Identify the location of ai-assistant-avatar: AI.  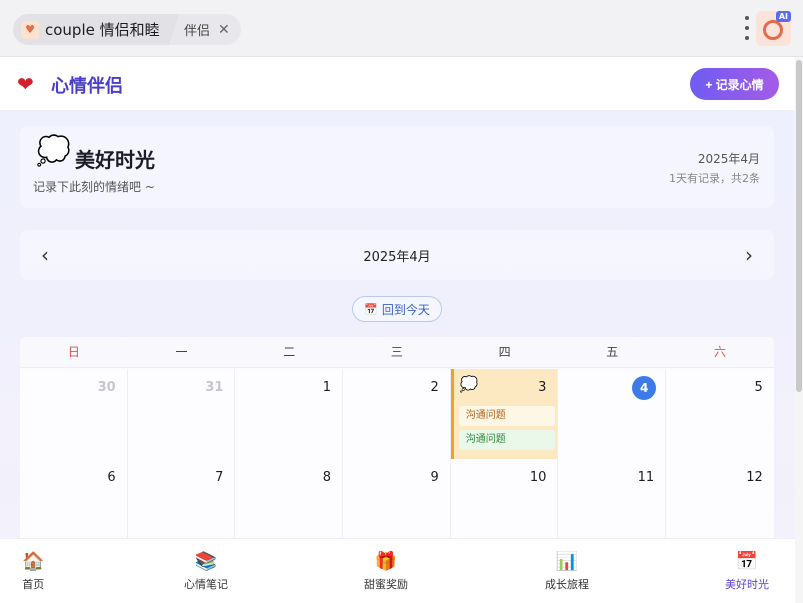
(773, 28).